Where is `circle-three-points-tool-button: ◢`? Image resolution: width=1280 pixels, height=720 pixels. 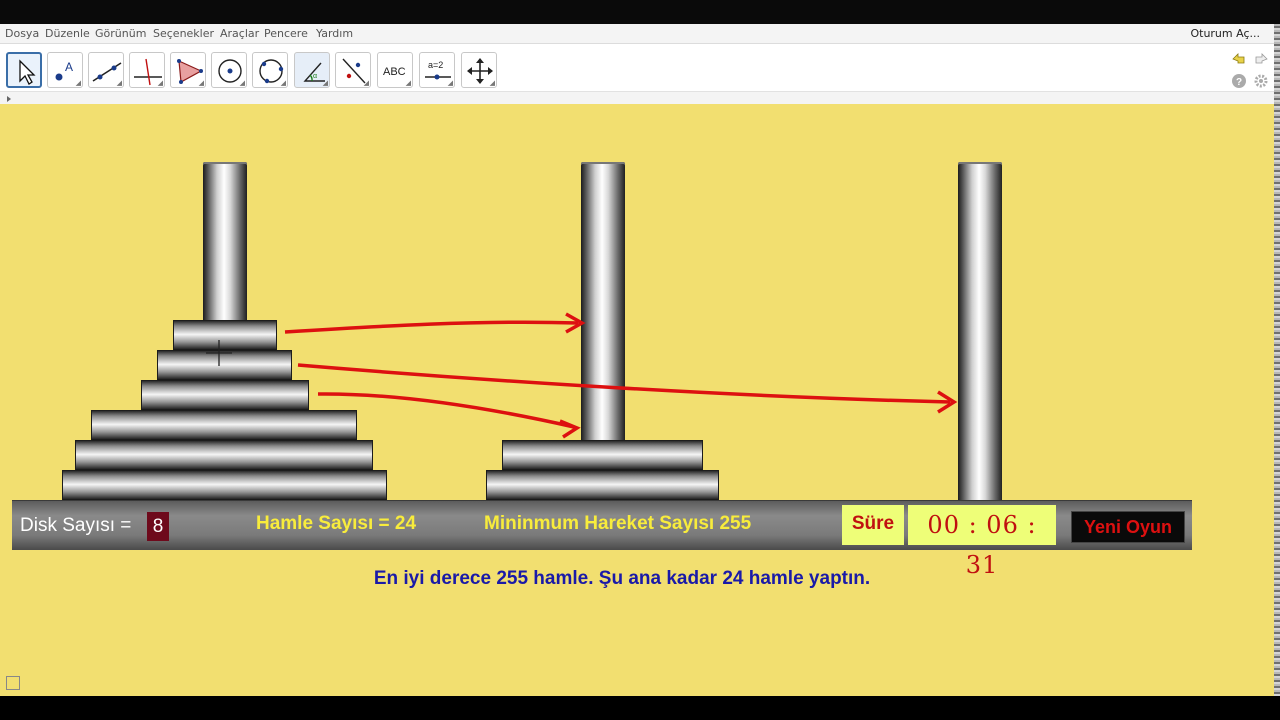 circle-three-points-tool-button: ◢ is located at coordinates (270, 70).